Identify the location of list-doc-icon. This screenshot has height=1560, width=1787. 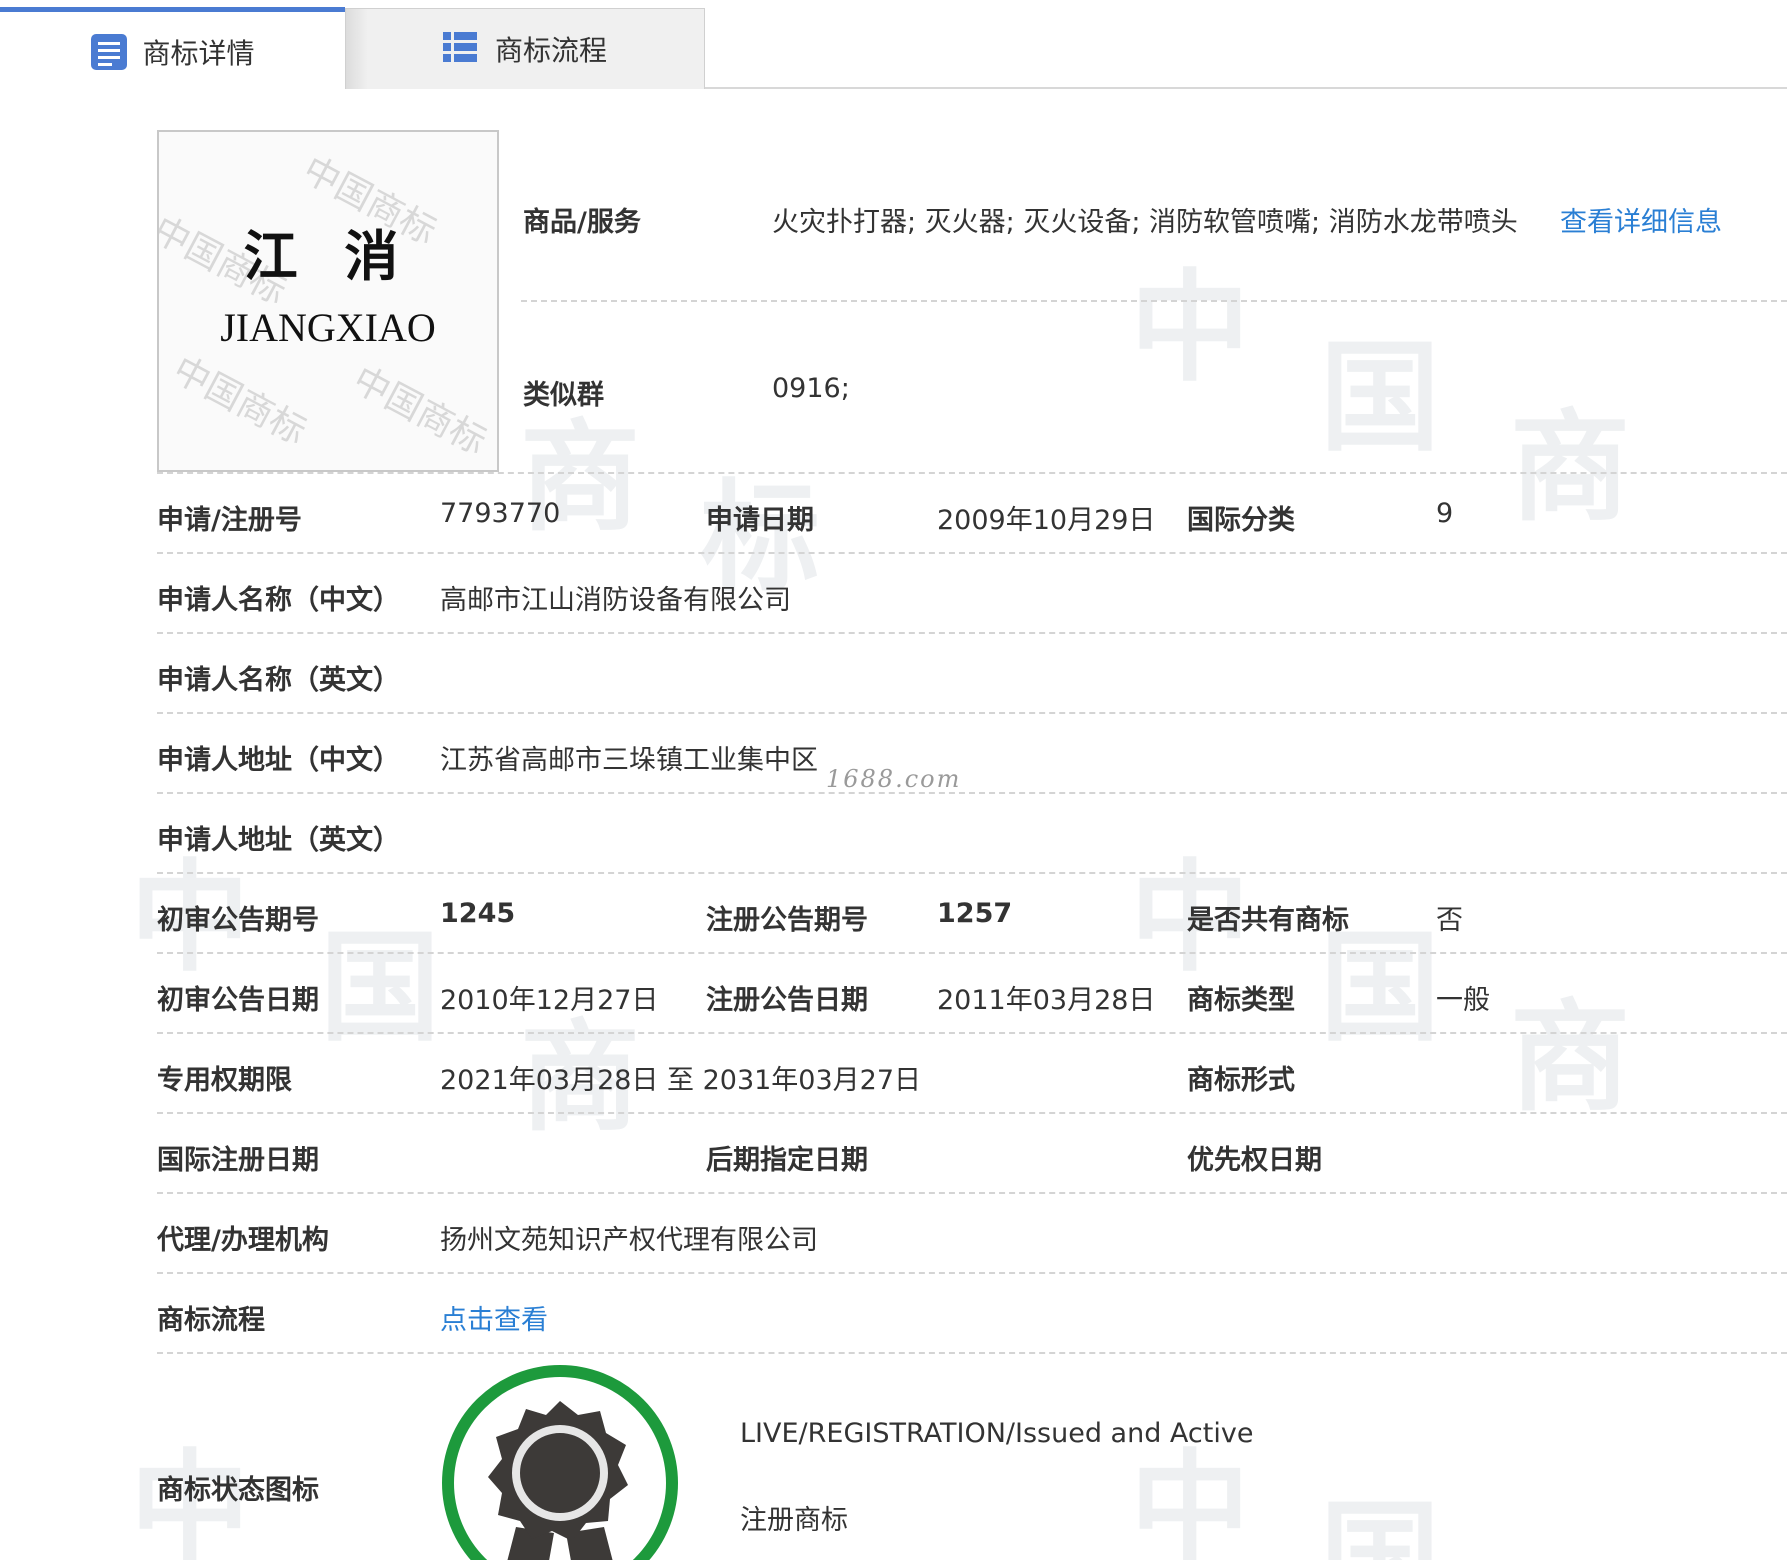
(109, 52).